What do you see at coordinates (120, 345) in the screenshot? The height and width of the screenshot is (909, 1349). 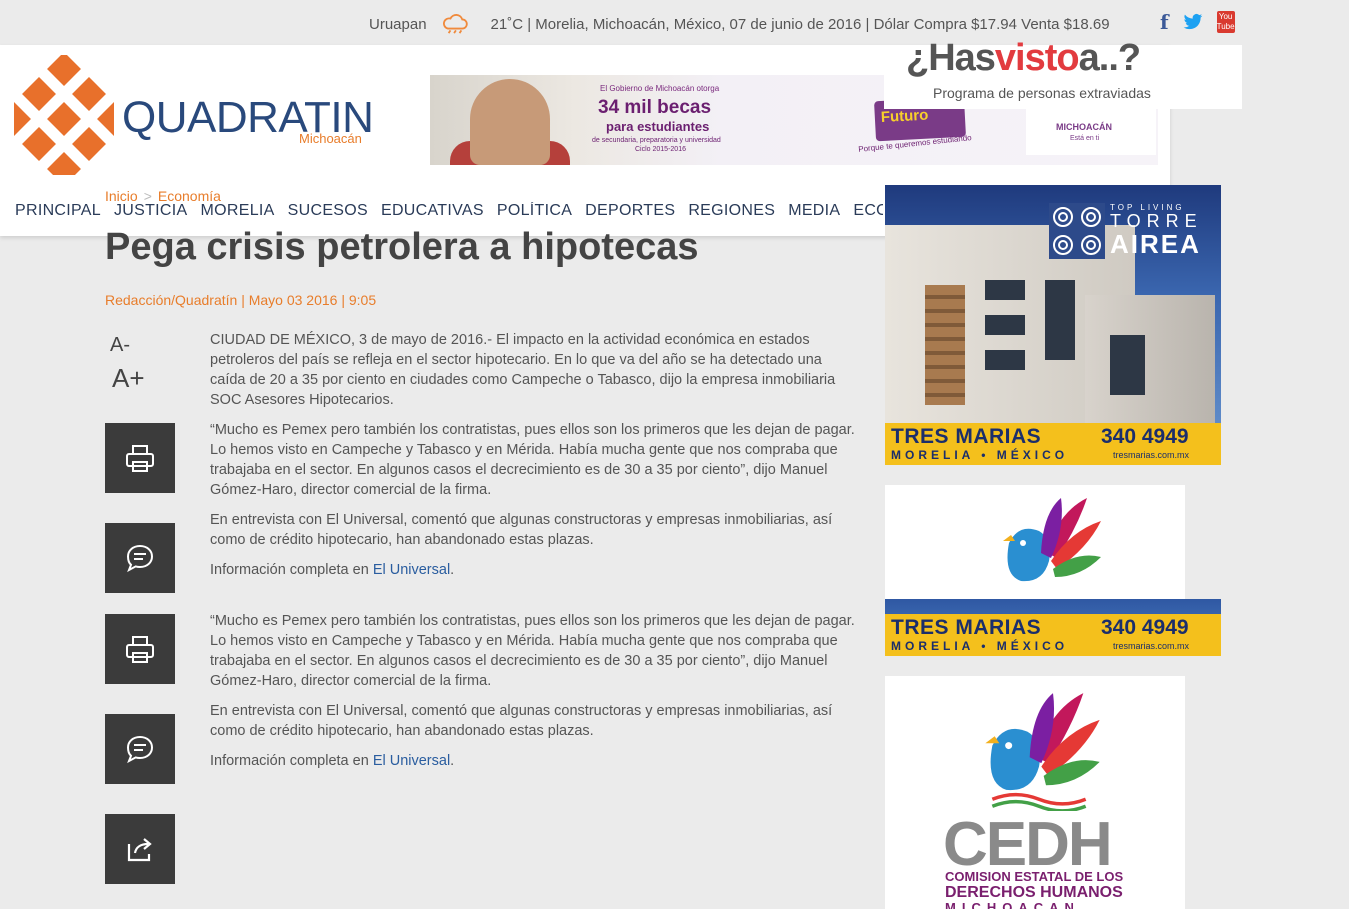 I see `font-decrease-button: A-` at bounding box center [120, 345].